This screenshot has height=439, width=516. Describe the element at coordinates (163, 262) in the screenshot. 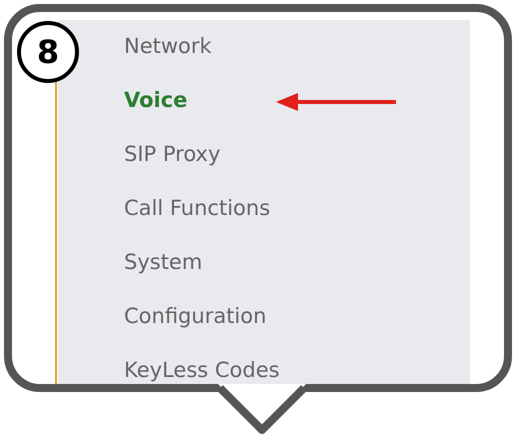

I see `menu-item: System` at that location.